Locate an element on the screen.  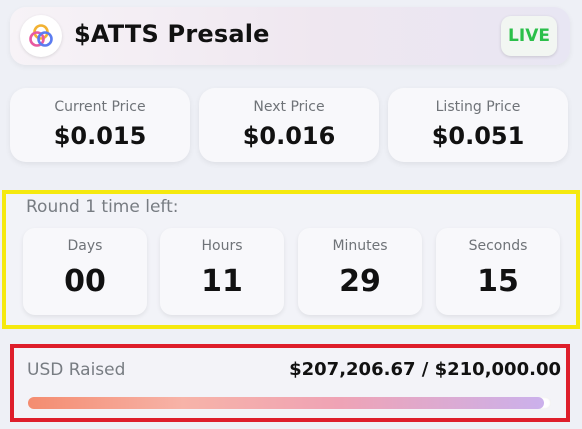
countdown-hours: Hours 11 is located at coordinates (222, 271).